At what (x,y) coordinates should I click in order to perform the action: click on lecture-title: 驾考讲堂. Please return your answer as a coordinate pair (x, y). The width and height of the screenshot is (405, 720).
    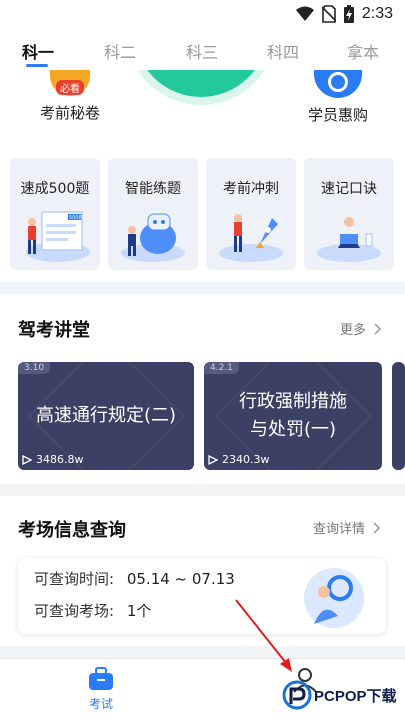
    Looking at the image, I should click on (54, 330).